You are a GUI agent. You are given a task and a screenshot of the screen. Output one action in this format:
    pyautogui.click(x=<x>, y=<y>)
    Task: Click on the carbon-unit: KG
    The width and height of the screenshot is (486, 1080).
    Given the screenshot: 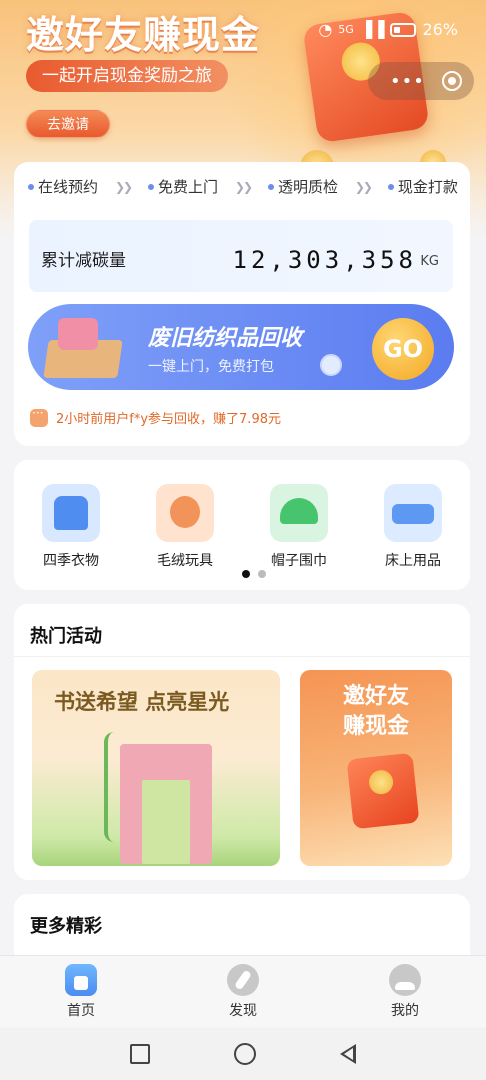 What is the action you would take?
    pyautogui.click(x=429, y=261)
    